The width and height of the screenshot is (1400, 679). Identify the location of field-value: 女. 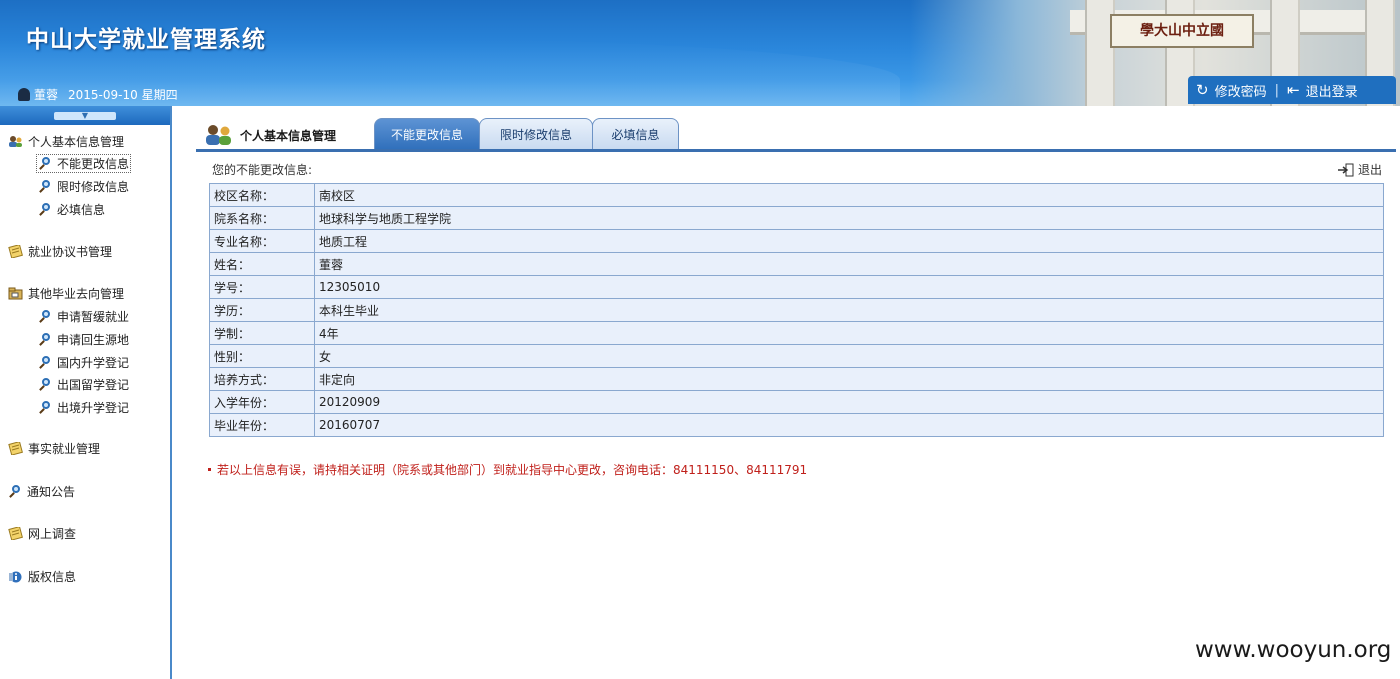
(849, 356).